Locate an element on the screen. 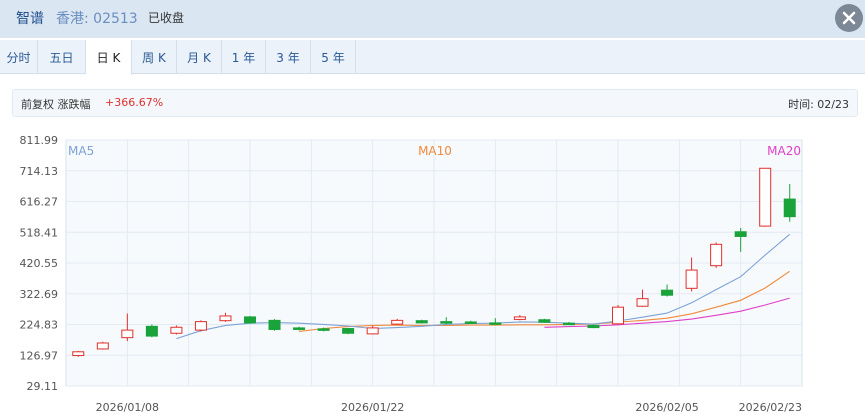  close-icon is located at coordinates (849, 18).